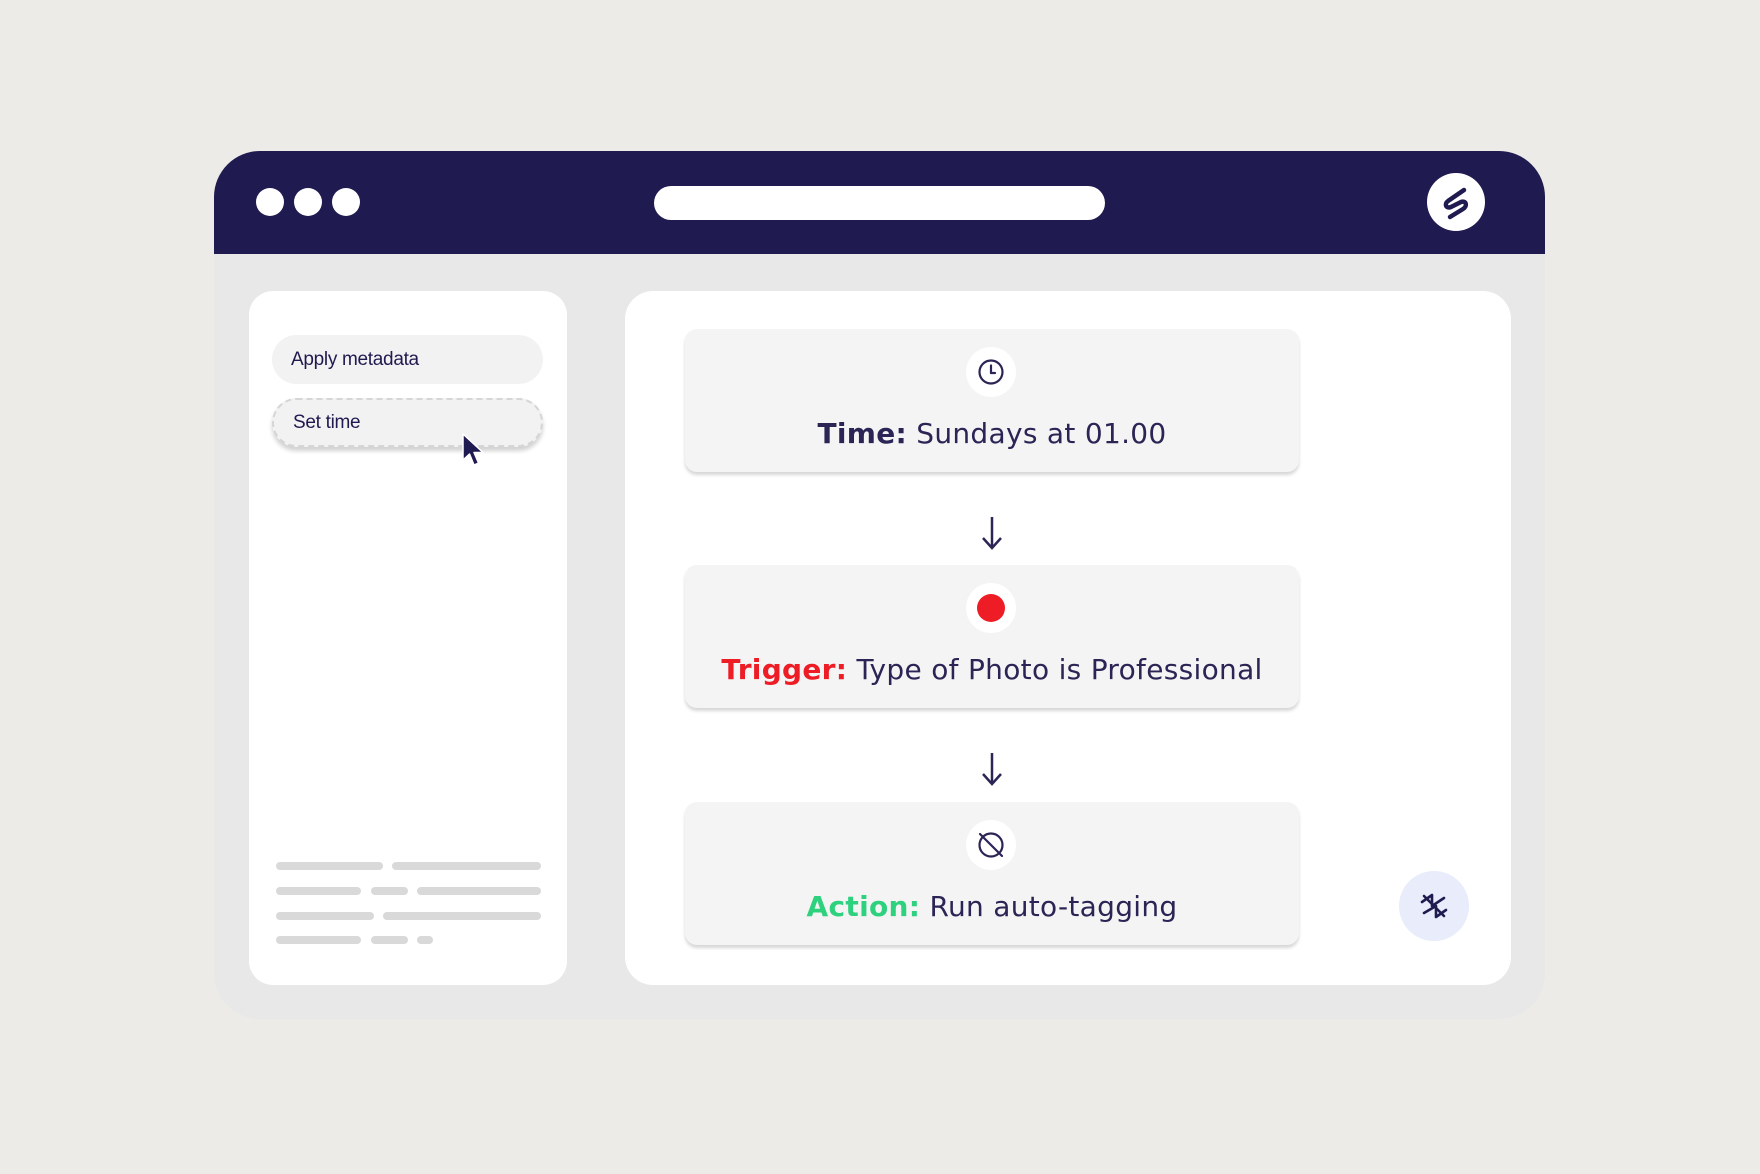 The image size is (1760, 1174). I want to click on disconnect-icon, so click(1434, 906).